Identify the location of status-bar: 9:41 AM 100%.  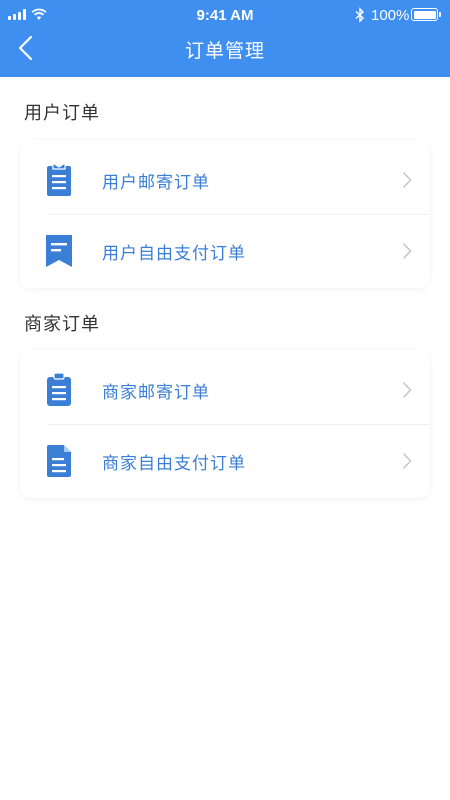
(225, 15).